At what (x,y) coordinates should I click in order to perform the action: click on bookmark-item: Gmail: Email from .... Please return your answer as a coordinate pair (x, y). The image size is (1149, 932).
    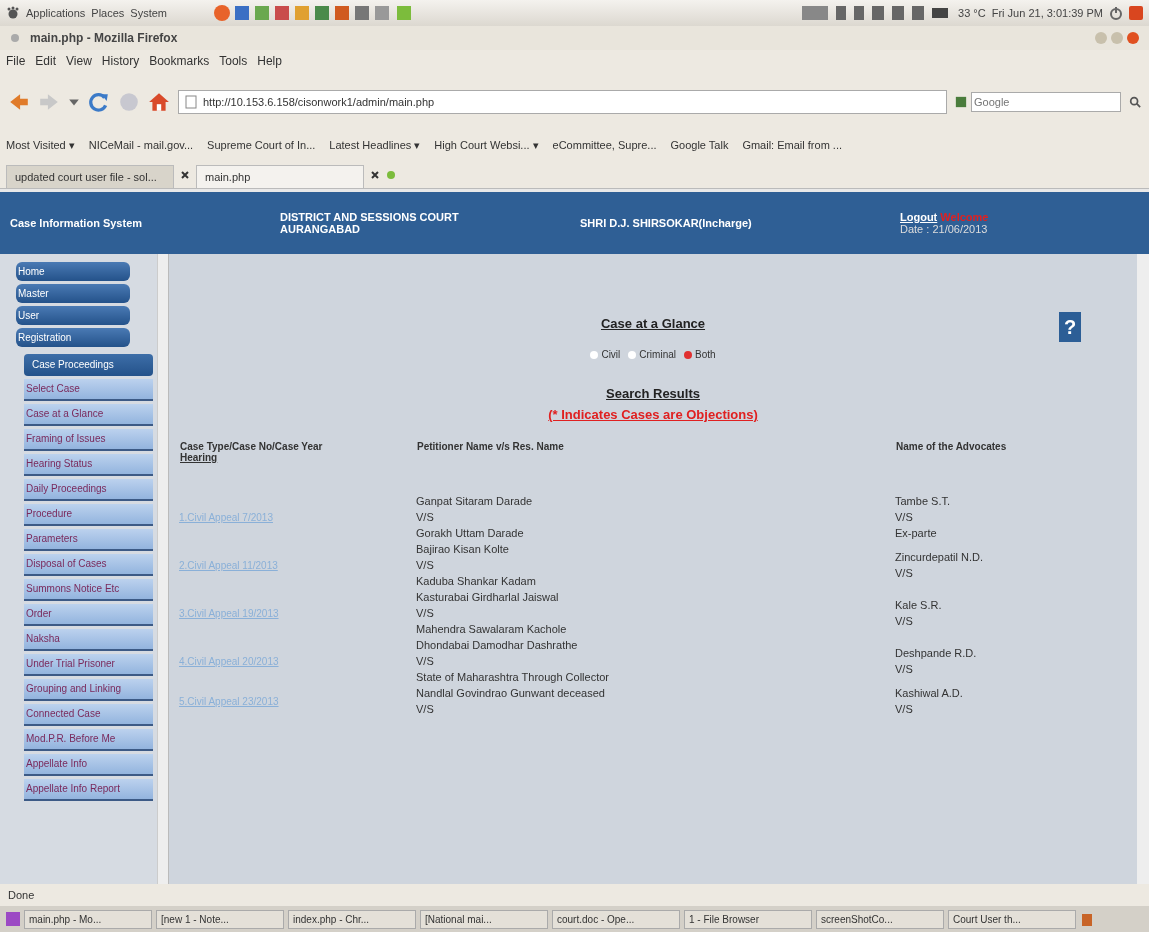
    Looking at the image, I should click on (792, 145).